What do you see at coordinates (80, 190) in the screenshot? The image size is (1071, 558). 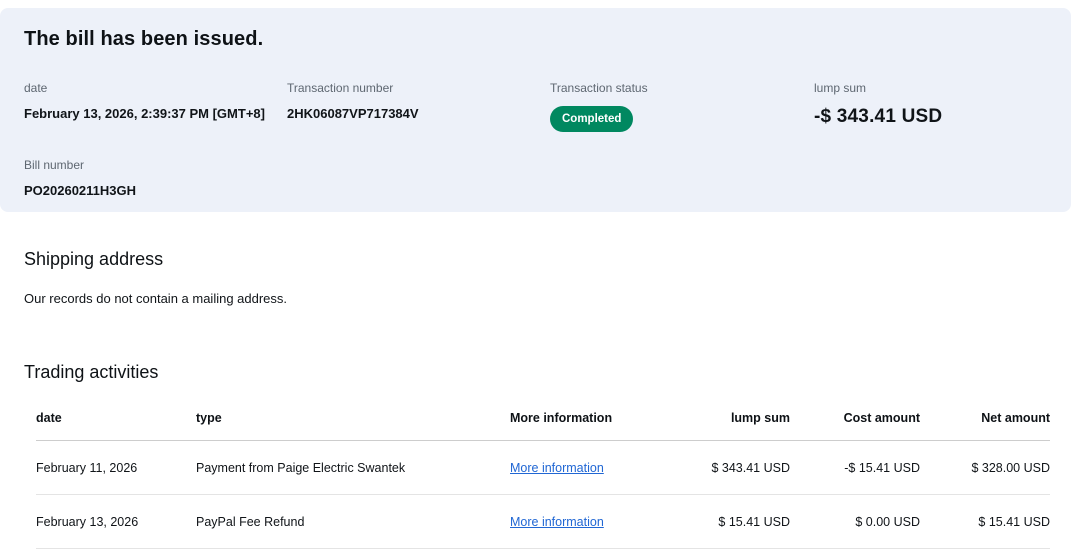 I see `bill-number-value: PO20260211H3GH` at bounding box center [80, 190].